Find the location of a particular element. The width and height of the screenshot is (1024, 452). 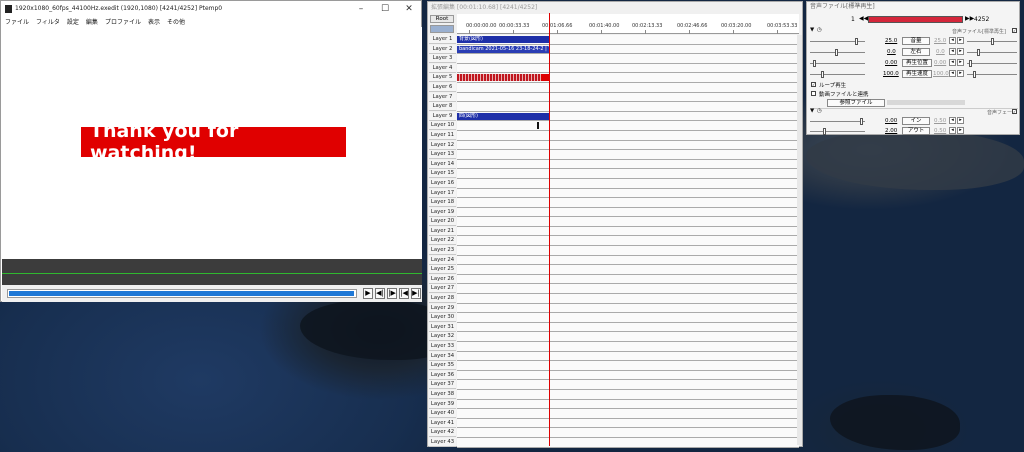

speed-value-left: 100.0 is located at coordinates (891, 74).